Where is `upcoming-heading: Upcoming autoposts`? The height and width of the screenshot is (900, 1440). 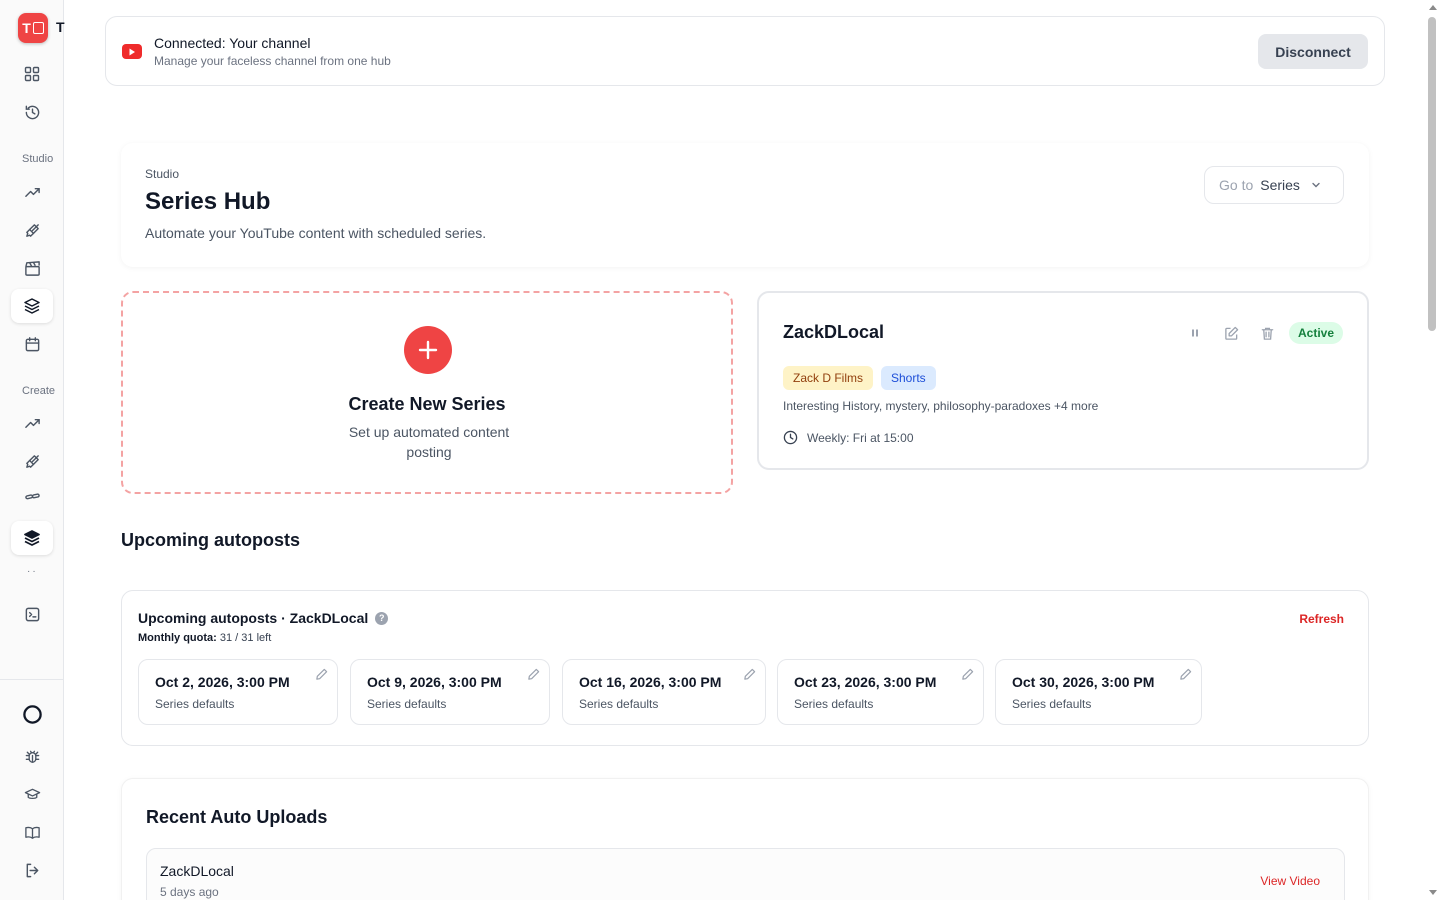
upcoming-heading: Upcoming autoposts is located at coordinates (210, 540).